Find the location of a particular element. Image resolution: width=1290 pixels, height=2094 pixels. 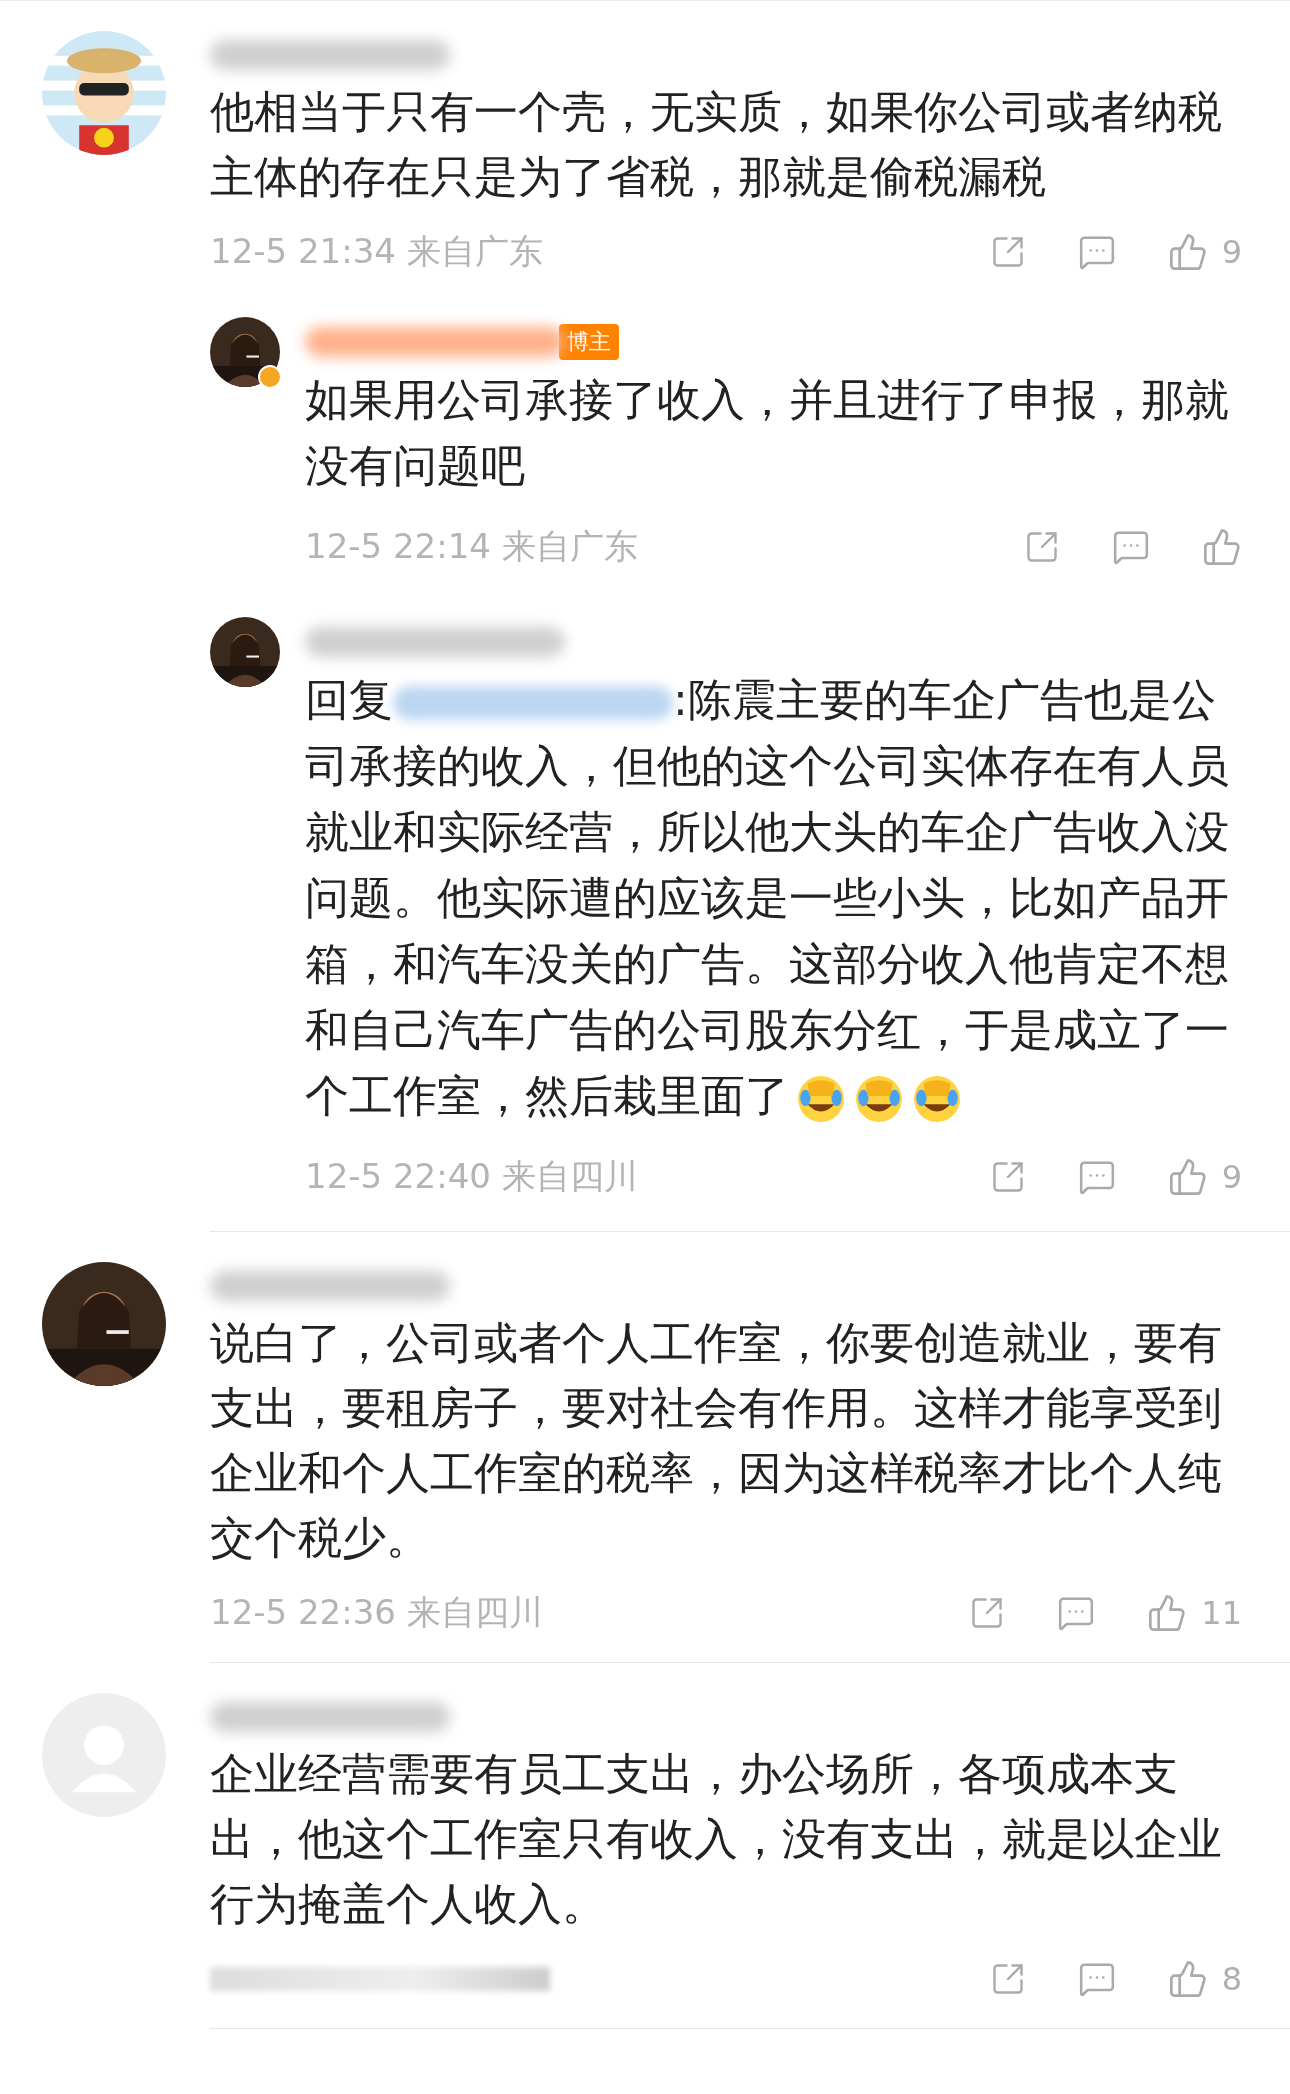

comment-text: 企业经营需要有员工支出，办公场所，各项成本支出，他这个工作室只有收入，没有支出，就是以企业行为掩盖个人收入。 is located at coordinates (716, 1839).